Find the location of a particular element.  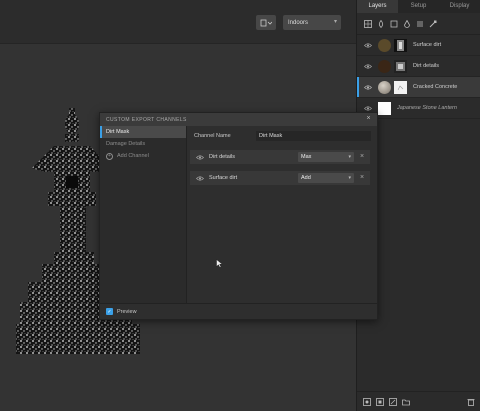

dialog-footer: ✓ Preview is located at coordinates (238, 311).